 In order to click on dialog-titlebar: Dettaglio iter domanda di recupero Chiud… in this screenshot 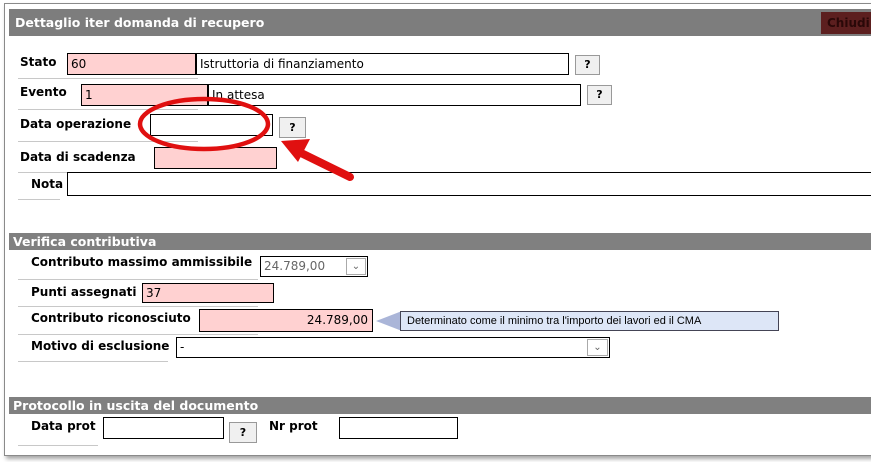, I will do `click(440, 22)`.